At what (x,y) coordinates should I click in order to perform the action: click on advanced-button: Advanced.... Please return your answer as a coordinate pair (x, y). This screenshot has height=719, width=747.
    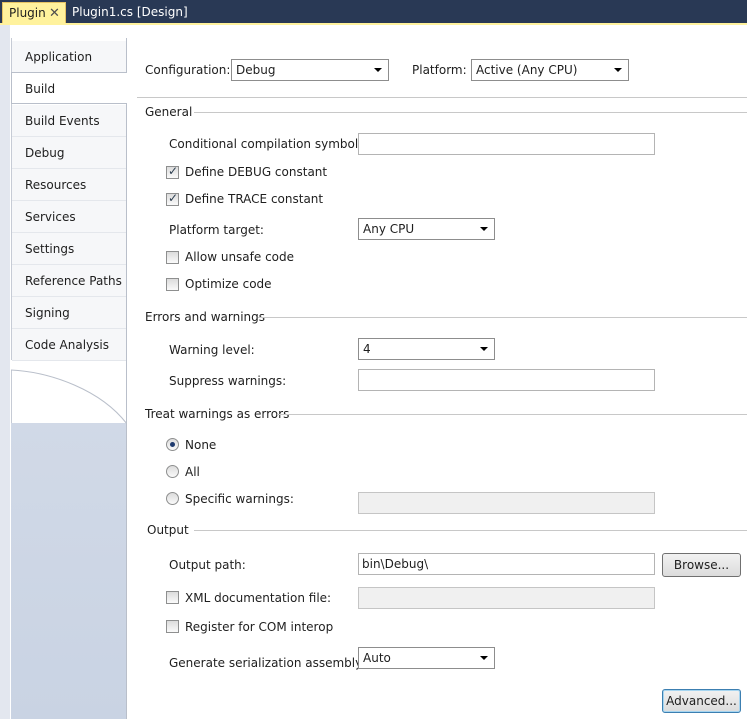
    Looking at the image, I should click on (701, 701).